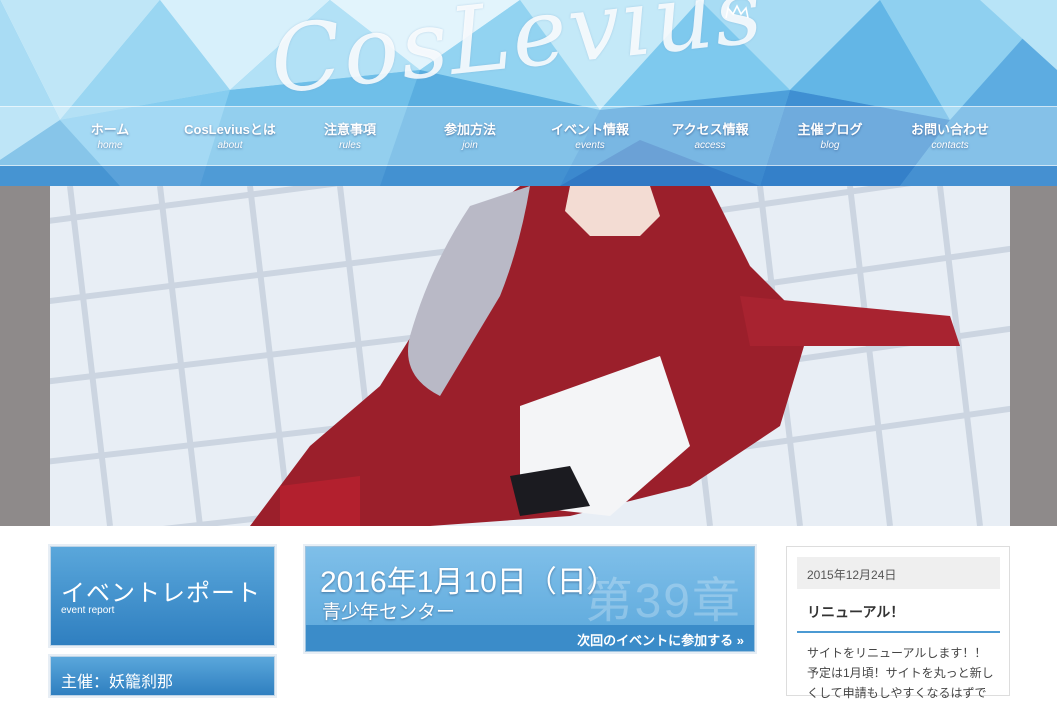 The height and width of the screenshot is (703, 1057). What do you see at coordinates (110, 129) in the screenshot?
I see `nav-label: ホーム` at bounding box center [110, 129].